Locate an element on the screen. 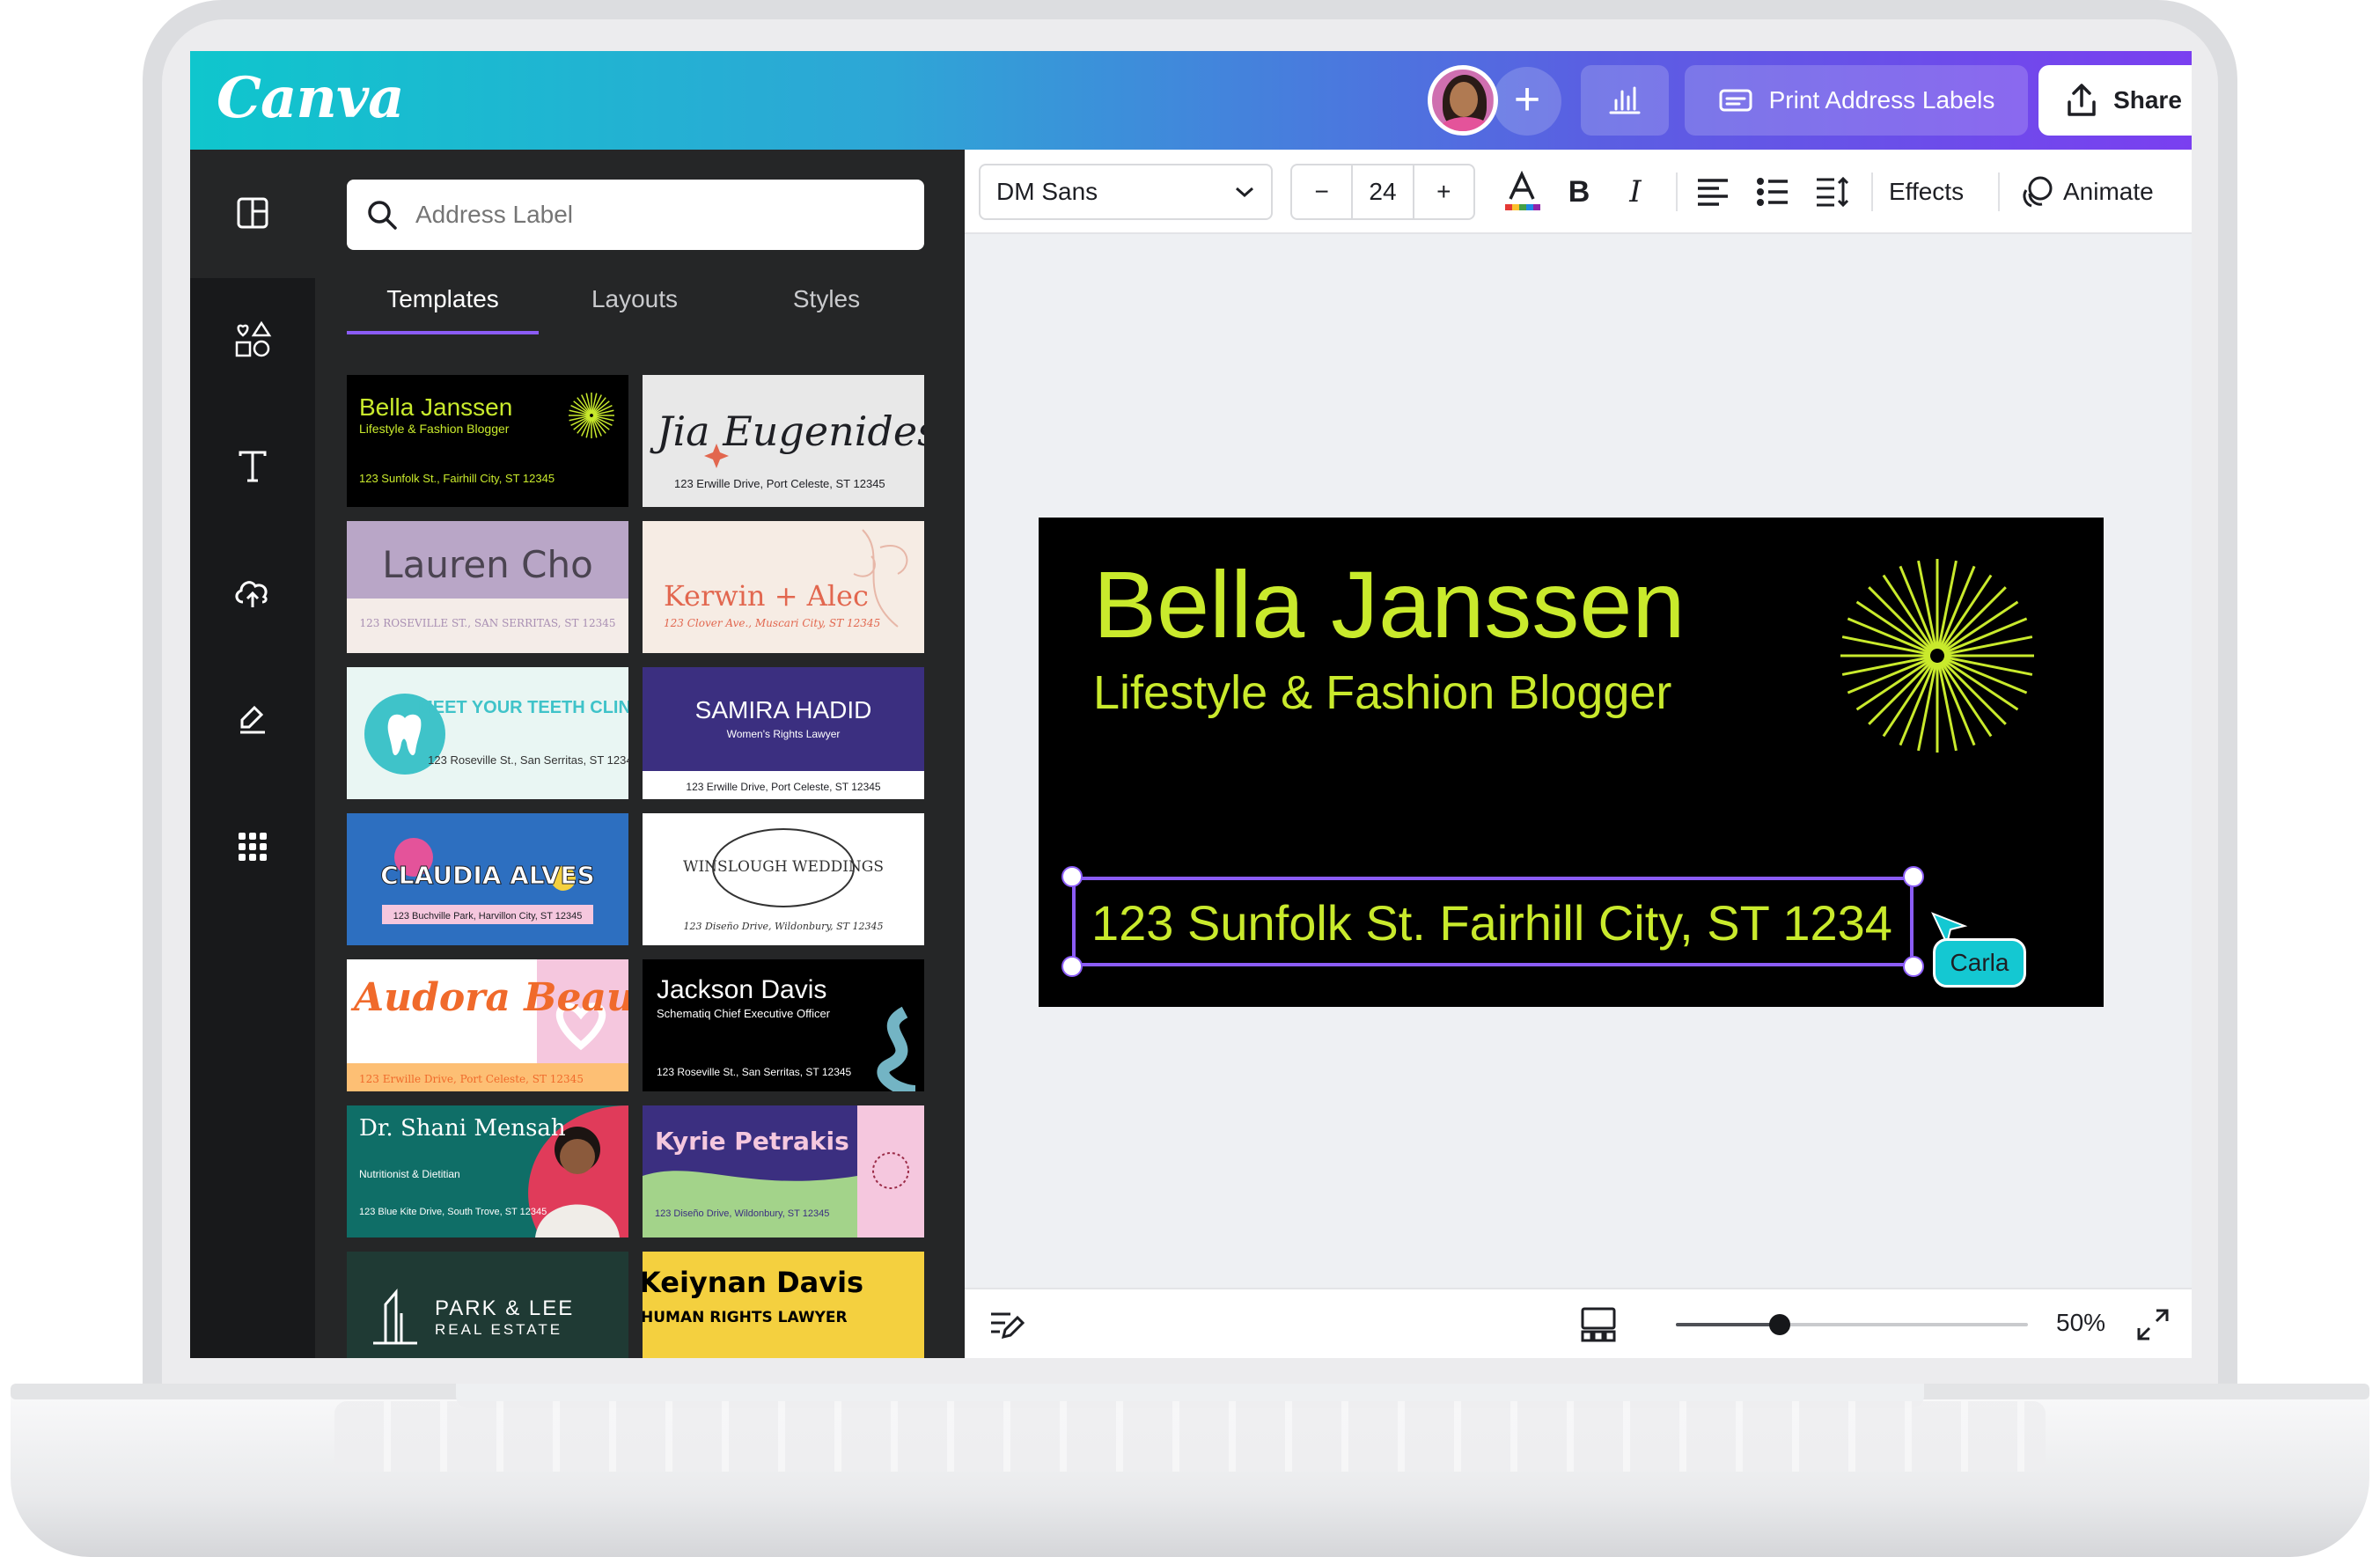 This screenshot has height=1557, width=2380. design-name-text: Bella Janssen is located at coordinates (1389, 604).